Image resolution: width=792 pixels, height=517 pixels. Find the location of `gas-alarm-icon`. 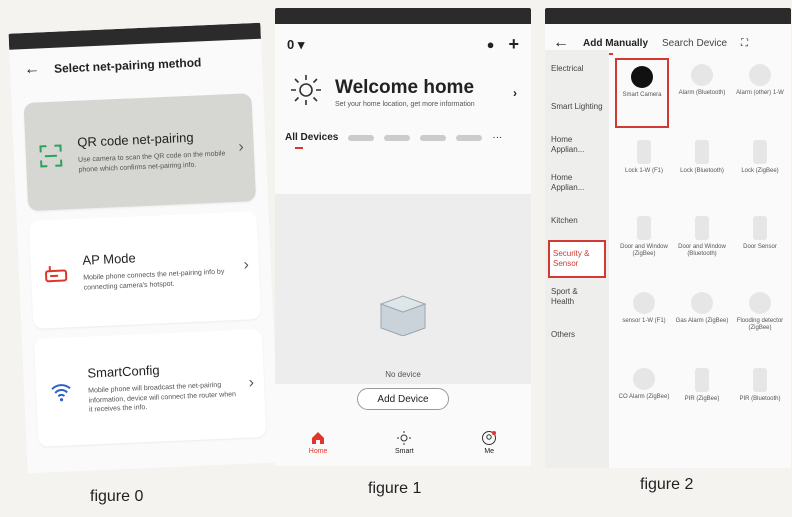

gas-alarm-icon is located at coordinates (702, 303).